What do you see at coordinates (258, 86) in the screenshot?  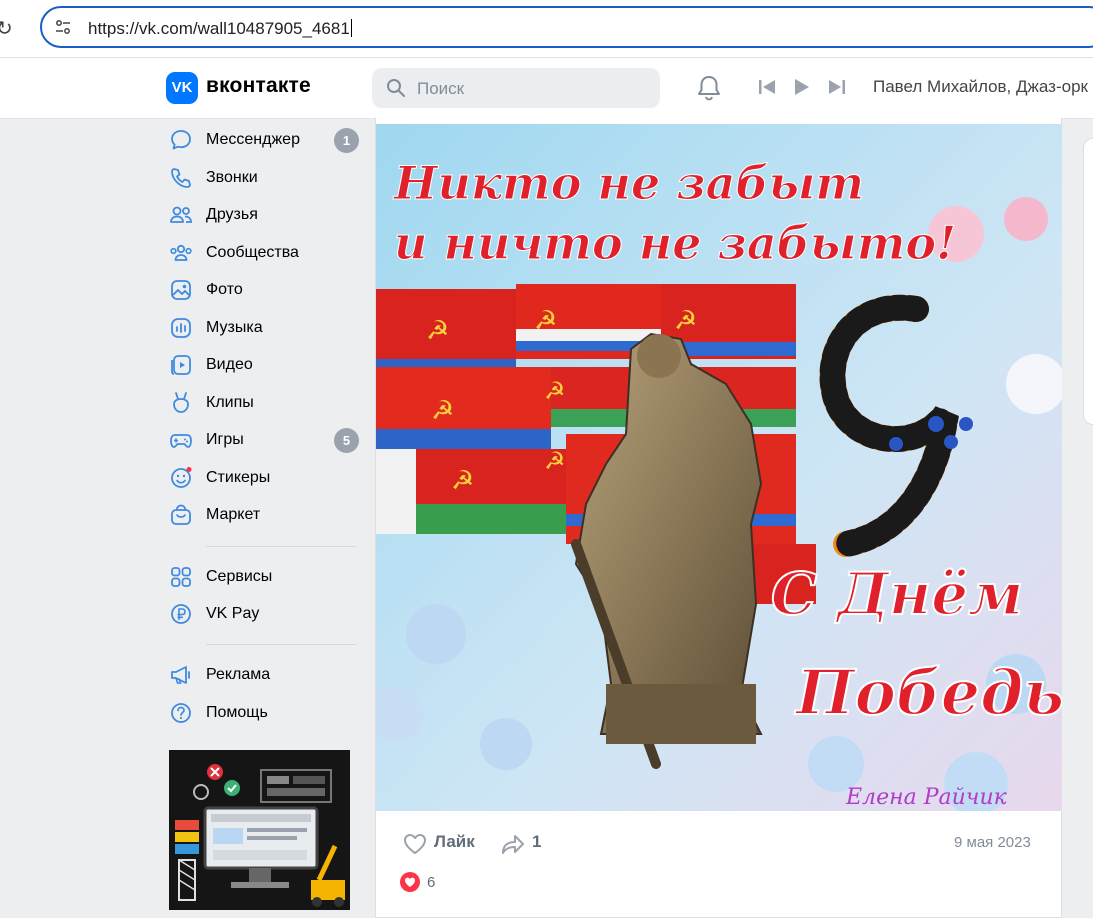 I see `logo-text: вконтакте` at bounding box center [258, 86].